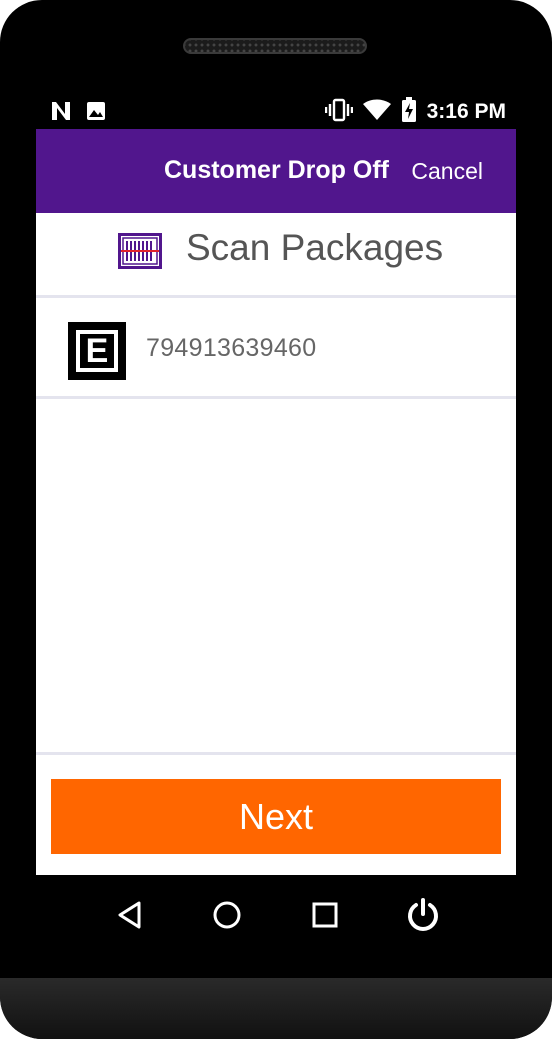 This screenshot has width=552, height=1039. Describe the element at coordinates (466, 111) in the screenshot. I see `status-time: 3:16 PM` at that location.